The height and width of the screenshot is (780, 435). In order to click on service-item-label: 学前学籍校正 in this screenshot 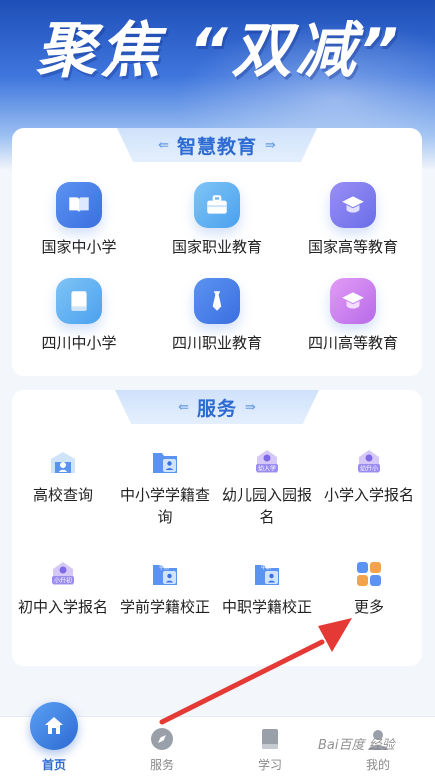, I will do `click(164, 607)`.